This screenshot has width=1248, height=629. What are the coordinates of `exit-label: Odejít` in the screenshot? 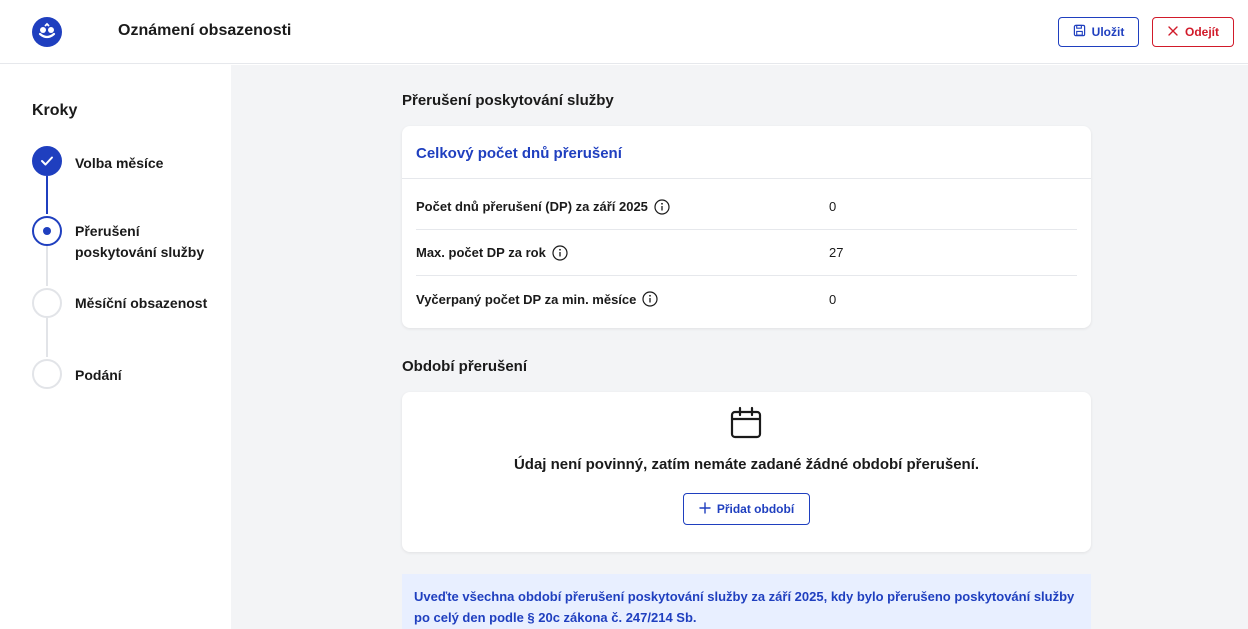 It's located at (1201, 32).